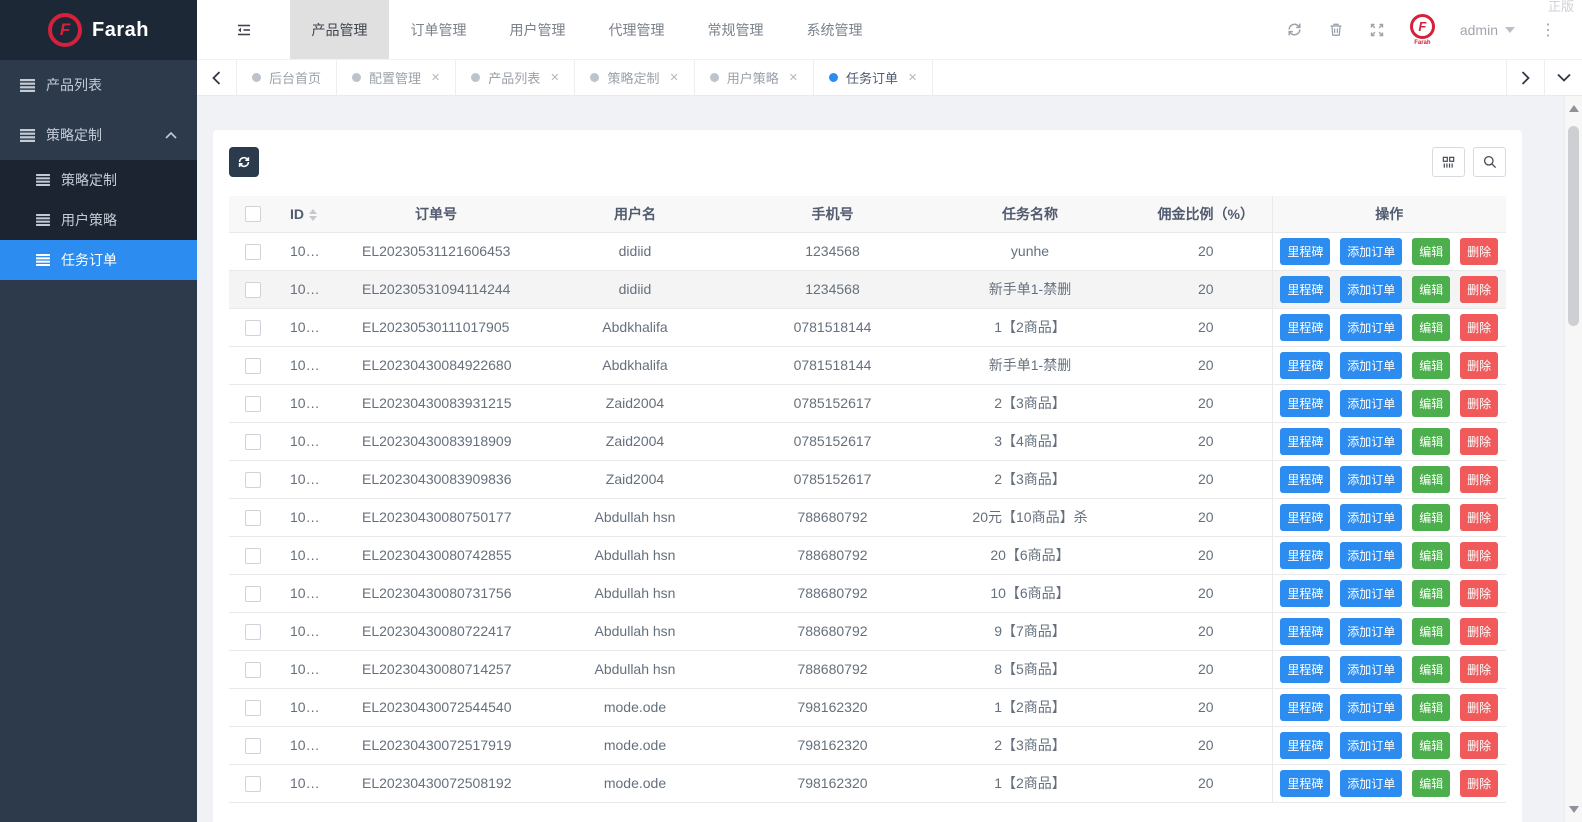 Image resolution: width=1582 pixels, height=822 pixels. I want to click on topnav-item: 代理管理, so click(636, 29).